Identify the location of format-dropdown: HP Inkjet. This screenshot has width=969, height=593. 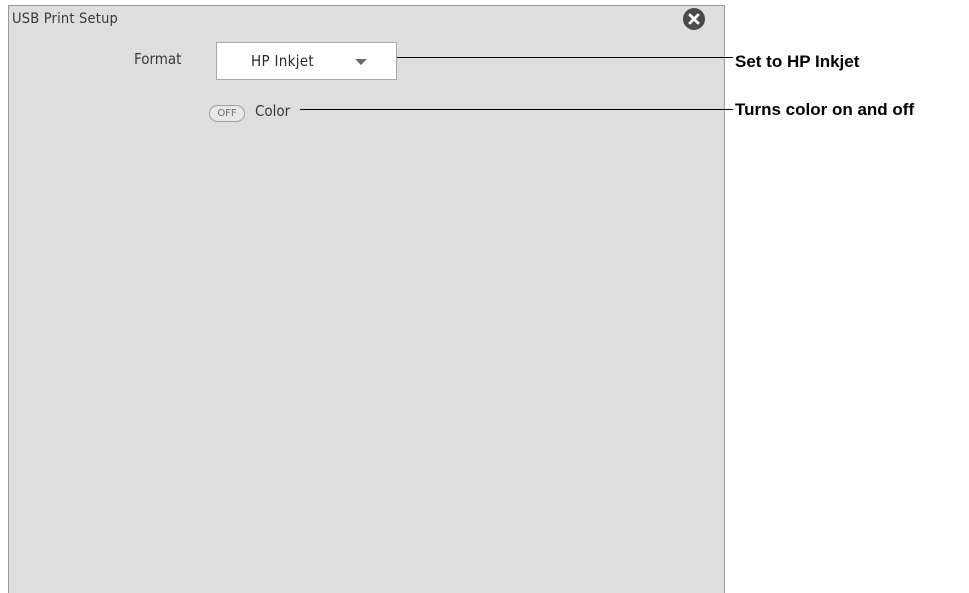
(306, 61).